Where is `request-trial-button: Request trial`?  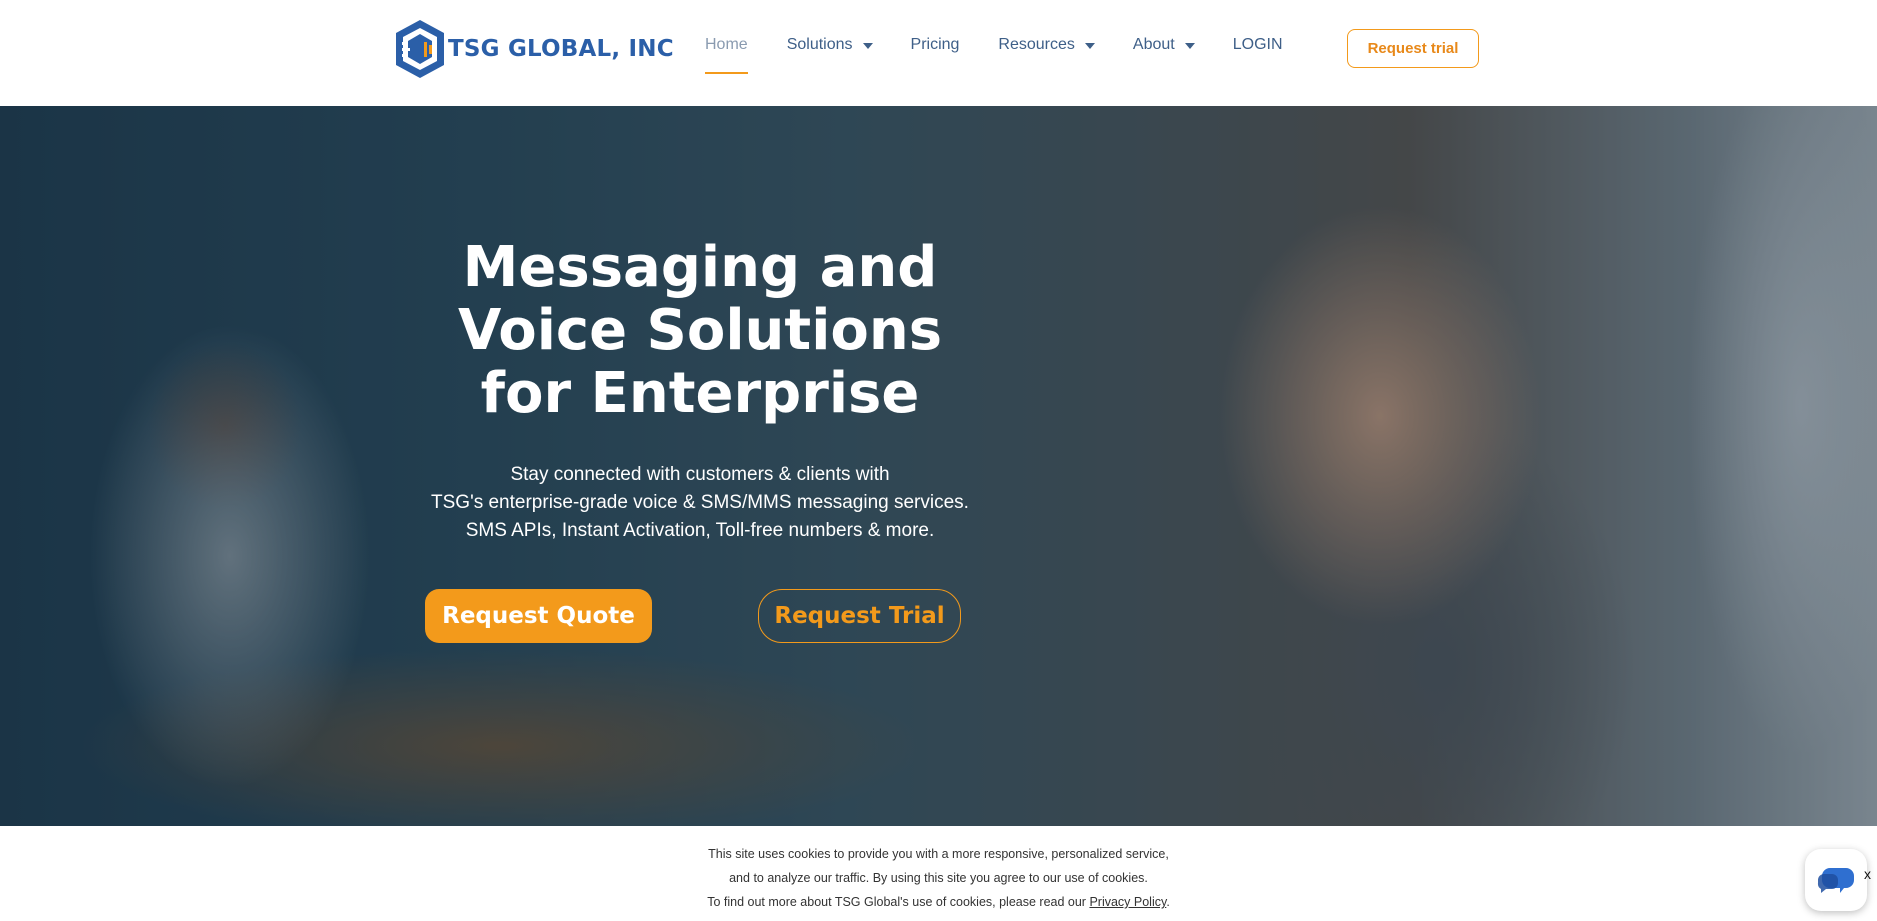 request-trial-button: Request trial is located at coordinates (1413, 48).